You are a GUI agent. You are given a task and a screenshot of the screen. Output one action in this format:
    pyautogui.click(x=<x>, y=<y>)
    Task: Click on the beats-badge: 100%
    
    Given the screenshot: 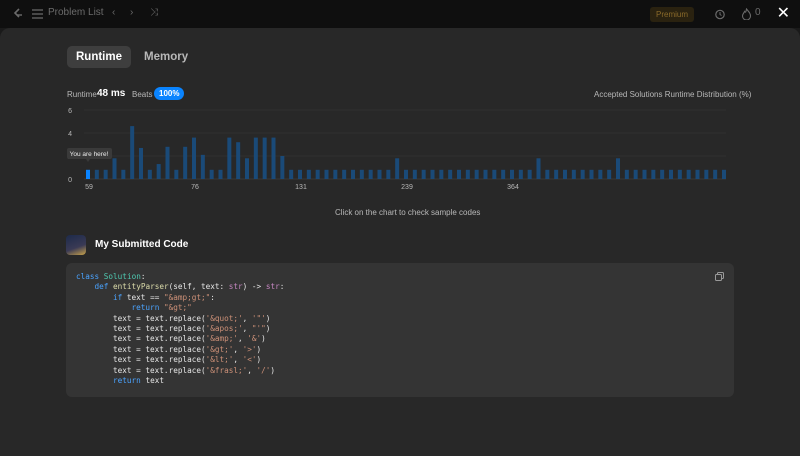 What is the action you would take?
    pyautogui.click(x=169, y=93)
    